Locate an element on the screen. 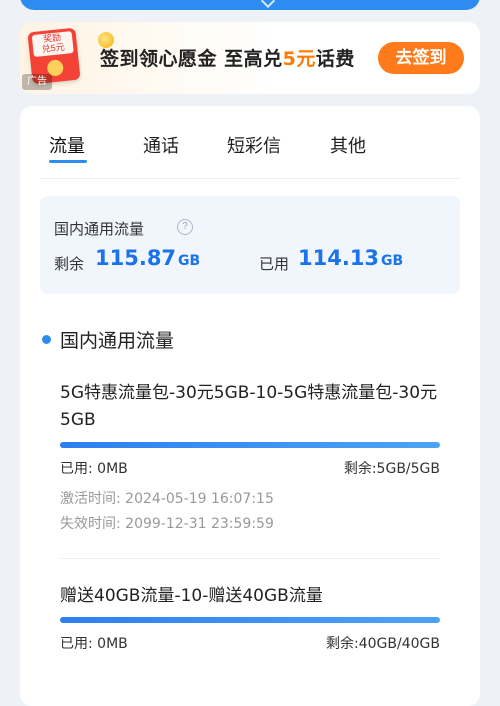  used-label: 已用 is located at coordinates (274, 264).